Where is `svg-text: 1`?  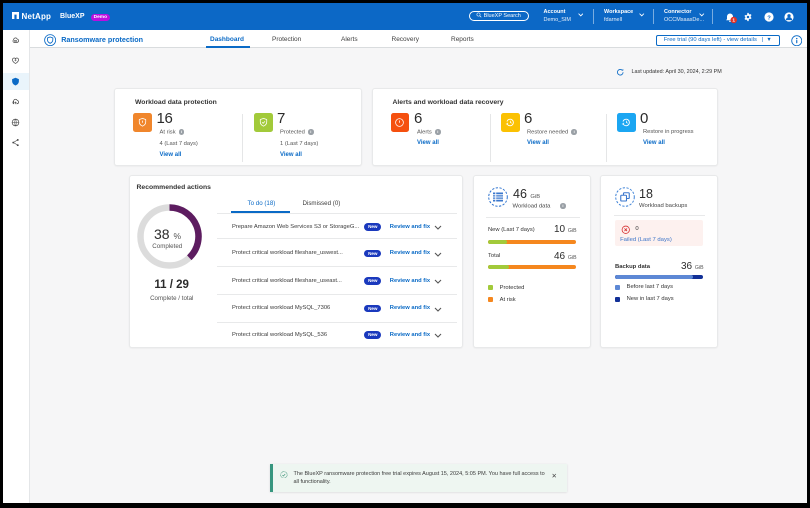
svg-text: 1 is located at coordinates (733, 20).